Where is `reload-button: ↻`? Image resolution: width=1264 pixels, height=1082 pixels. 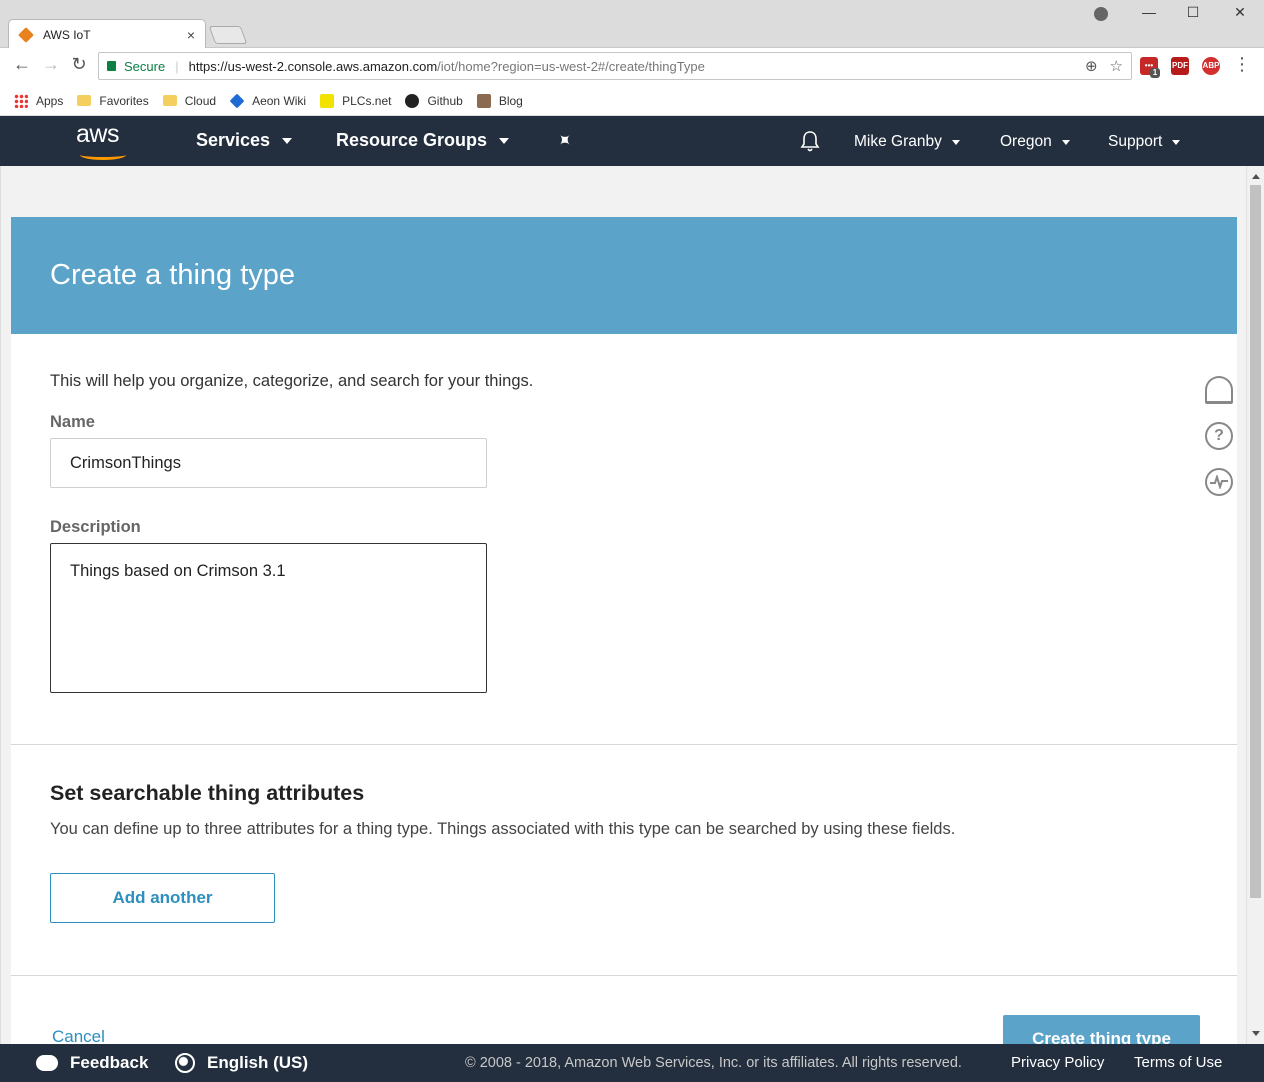 reload-button: ↻ is located at coordinates (79, 64).